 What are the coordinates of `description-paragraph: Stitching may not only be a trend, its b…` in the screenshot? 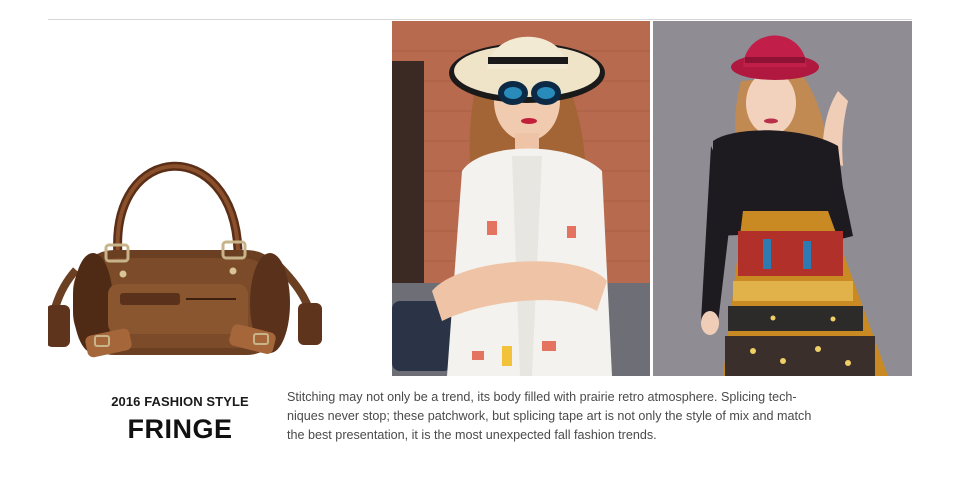 It's located at (577, 416).